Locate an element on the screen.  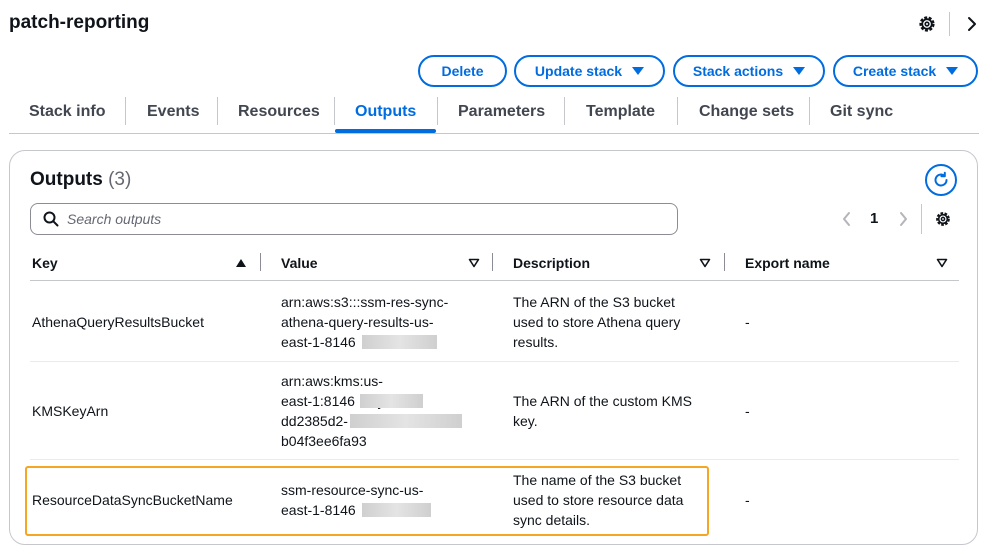
search-outputs-field is located at coordinates (354, 219).